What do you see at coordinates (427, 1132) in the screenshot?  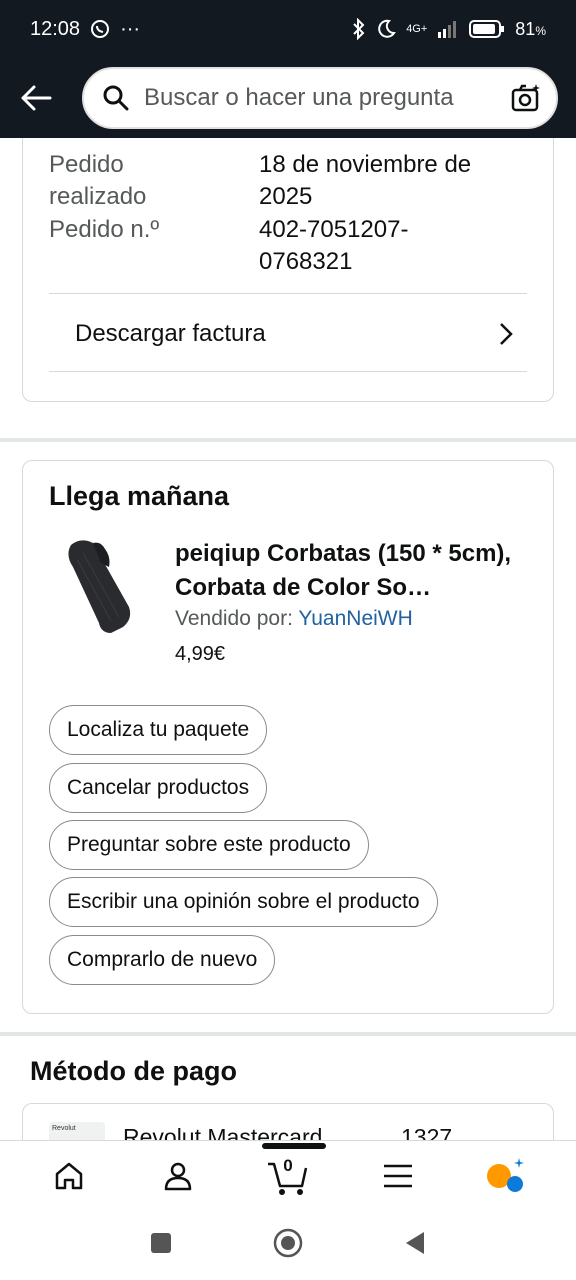 I see `card-last-digits: 1327` at bounding box center [427, 1132].